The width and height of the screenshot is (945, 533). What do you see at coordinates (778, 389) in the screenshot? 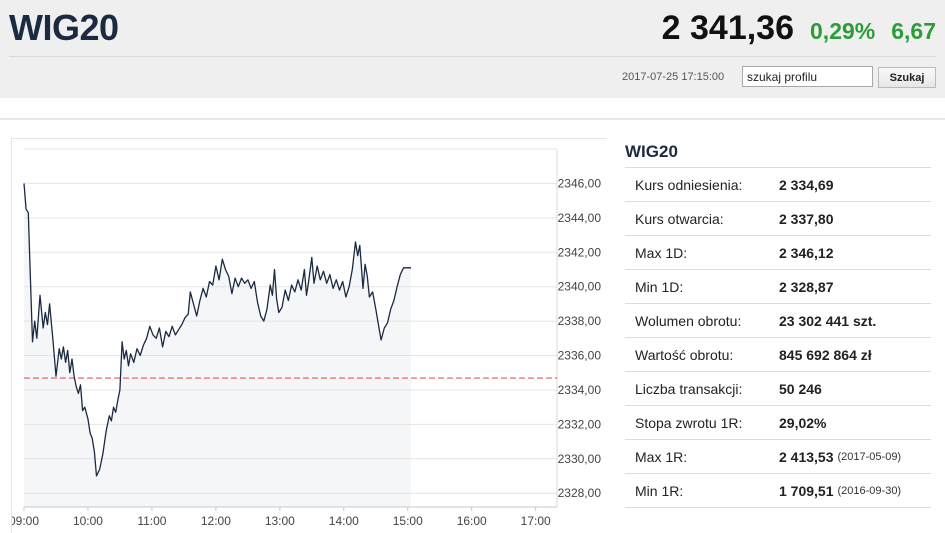
I see `stats-row: Liczba transakcji: 50 246` at bounding box center [778, 389].